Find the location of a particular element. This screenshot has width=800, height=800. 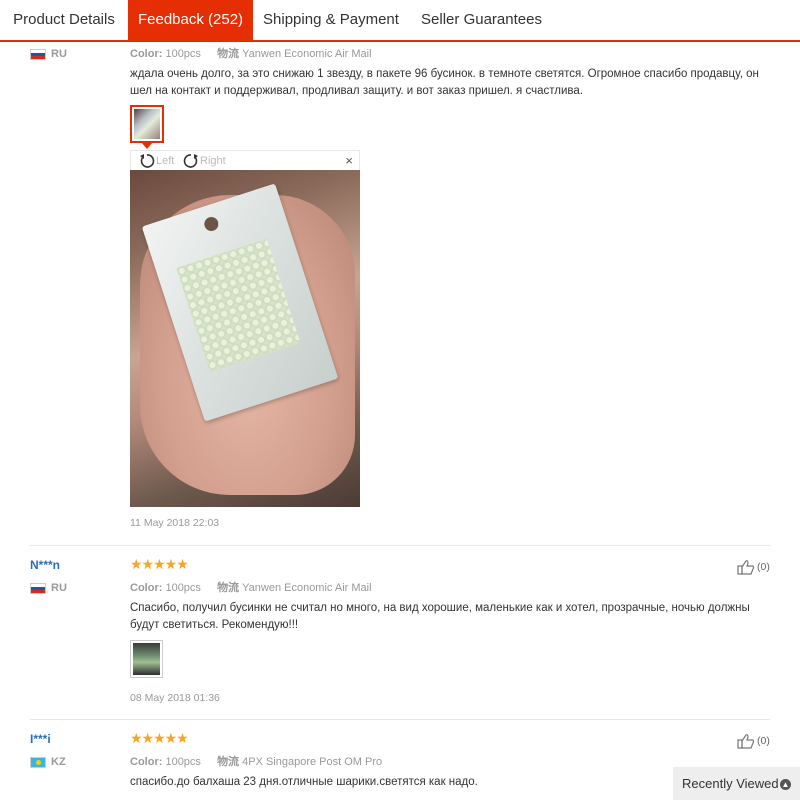

tab-seller-guarantees: Seller Guarantees is located at coordinates (481, 20).